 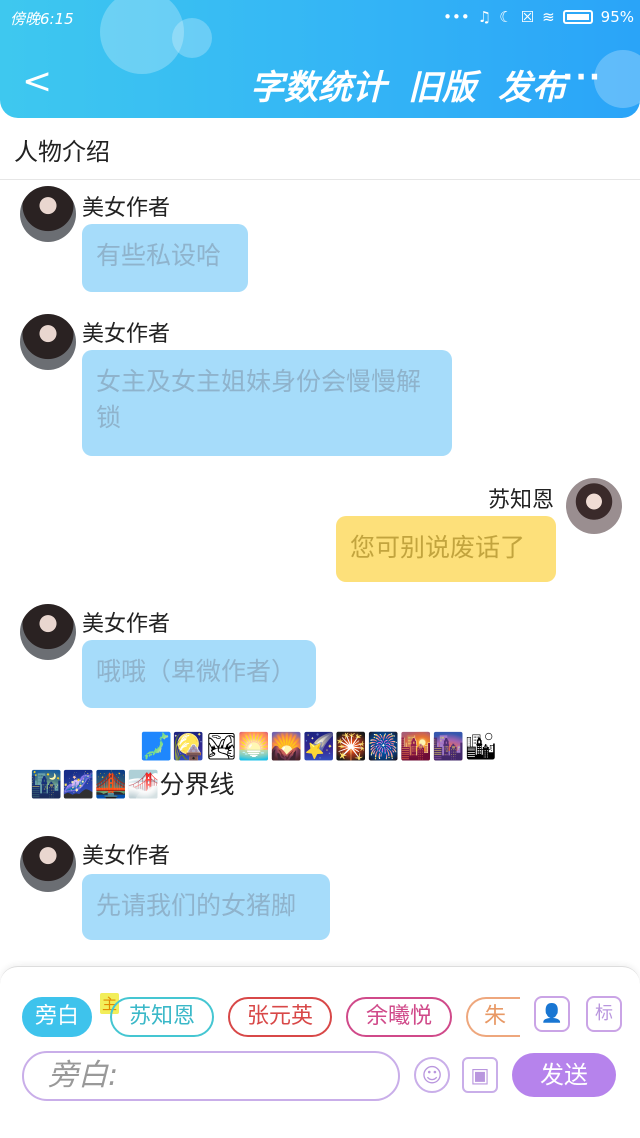 What do you see at coordinates (165, 258) in the screenshot?
I see `message-bubble: 有些私设哈` at bounding box center [165, 258].